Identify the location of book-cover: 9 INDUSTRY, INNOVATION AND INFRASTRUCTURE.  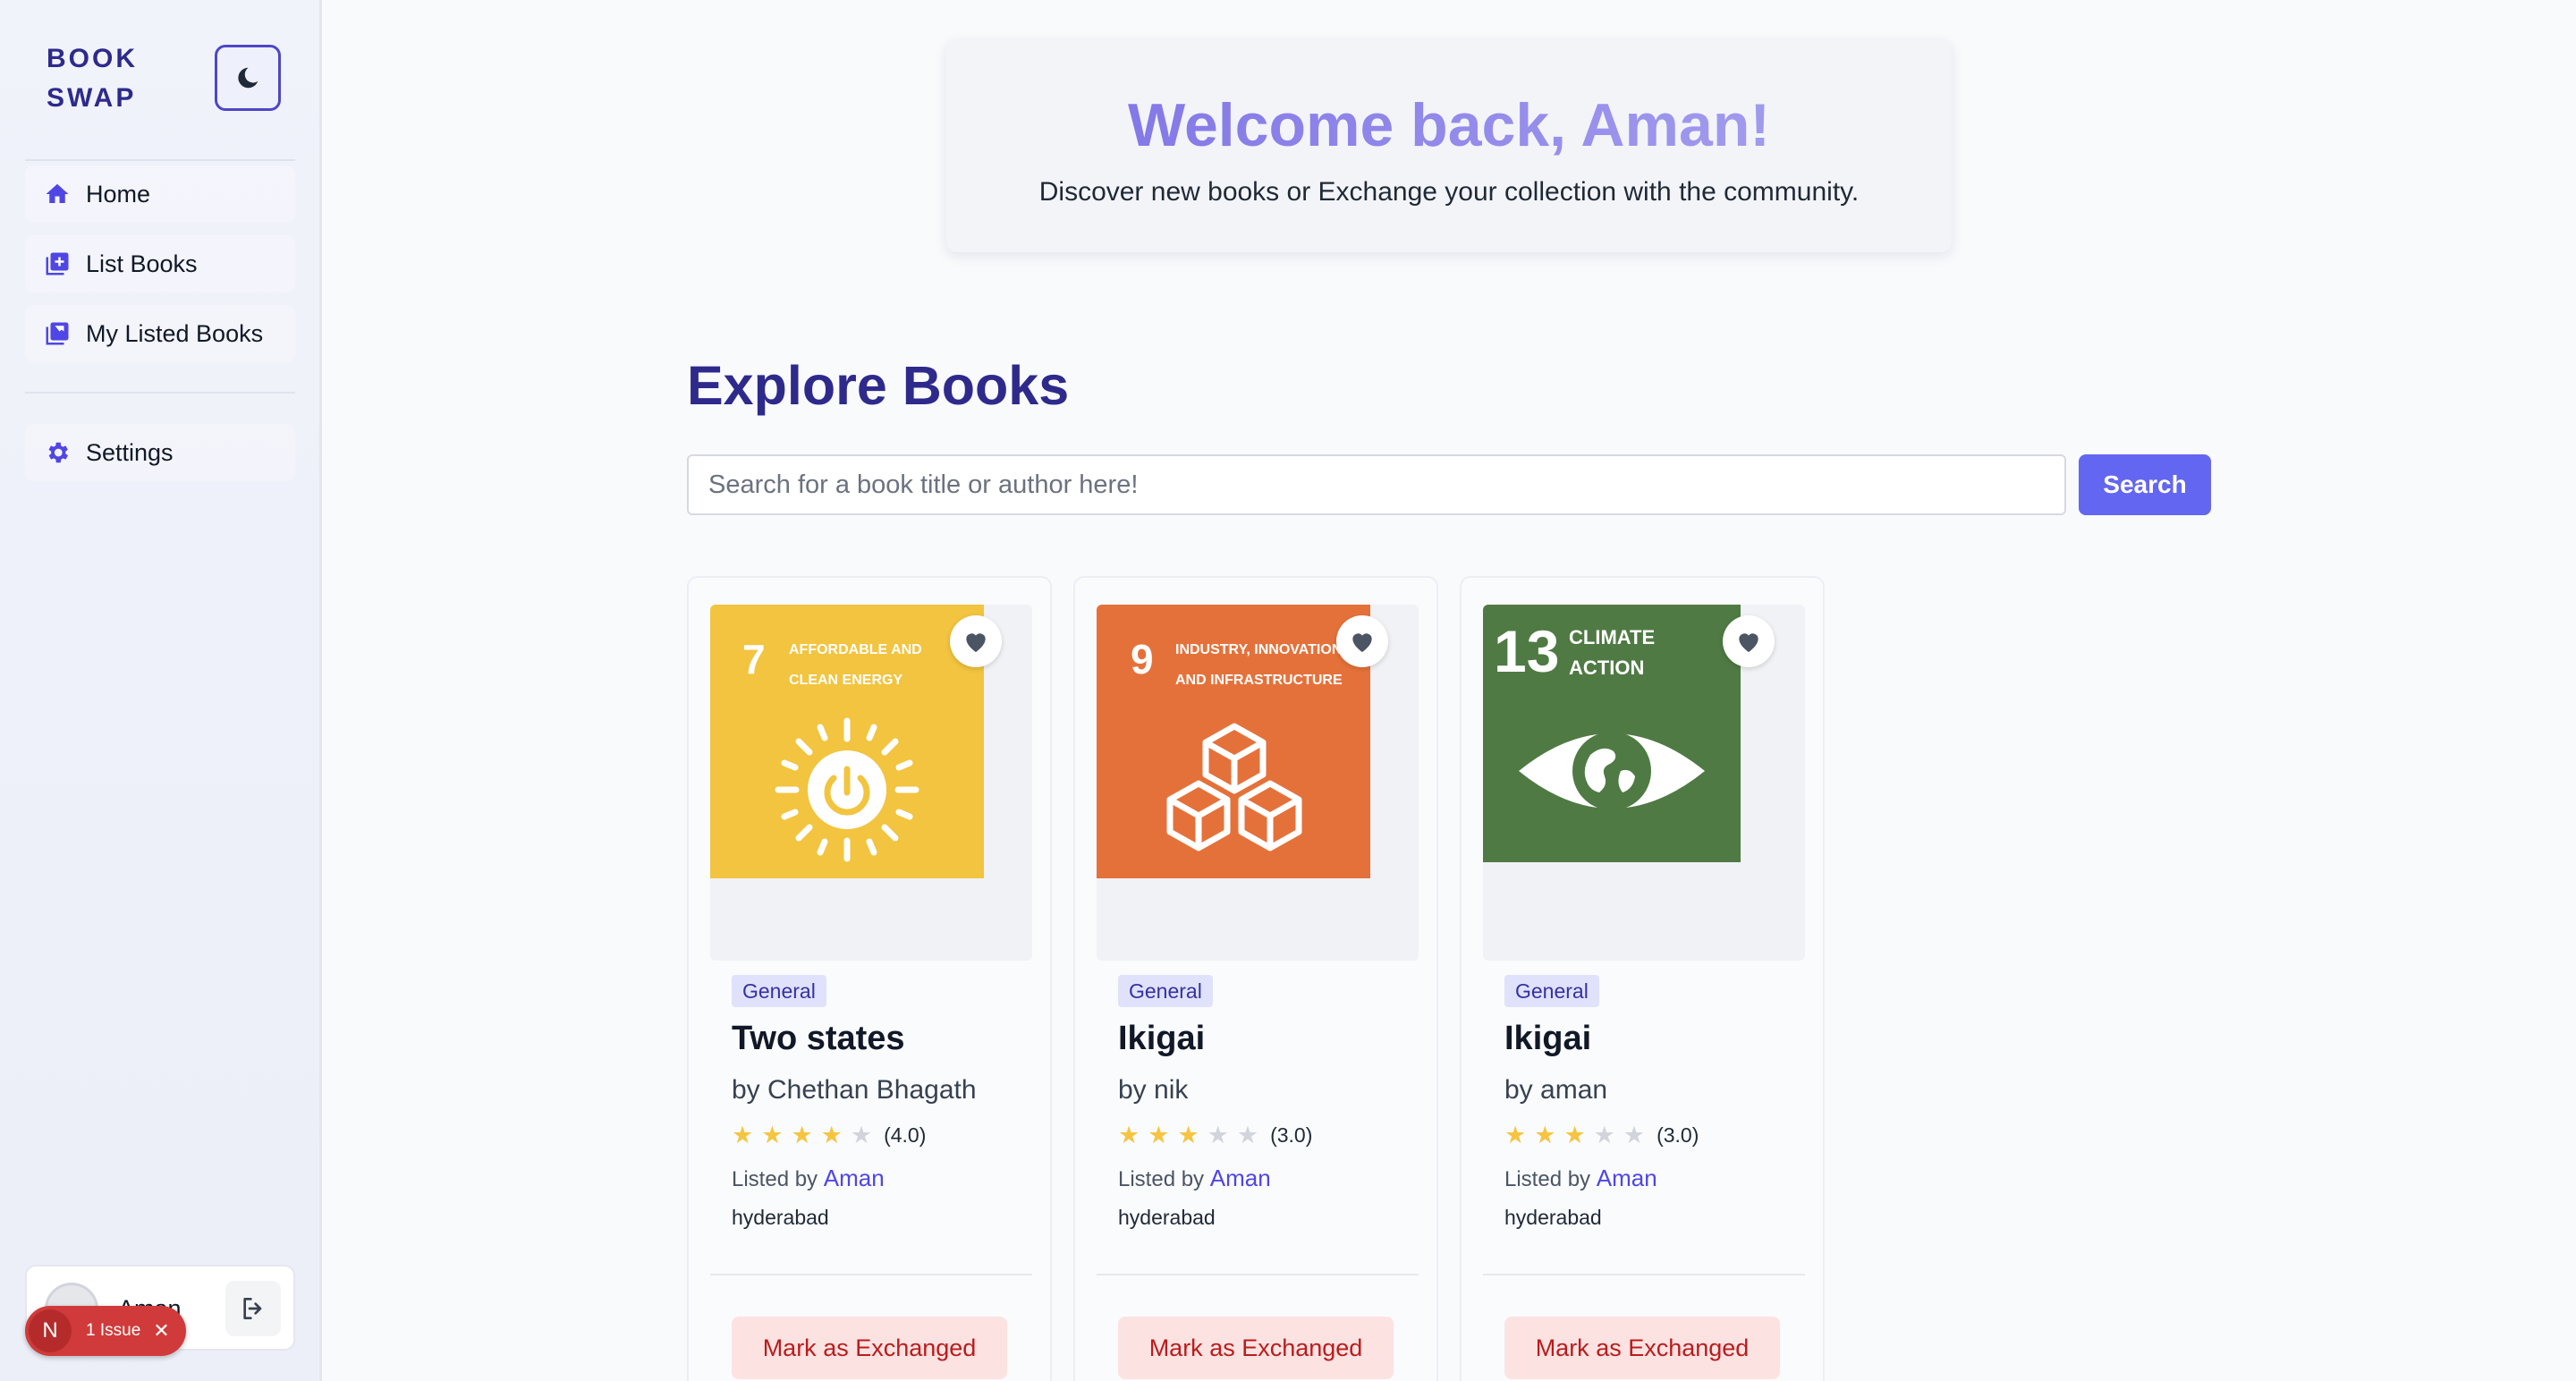
(1233, 741).